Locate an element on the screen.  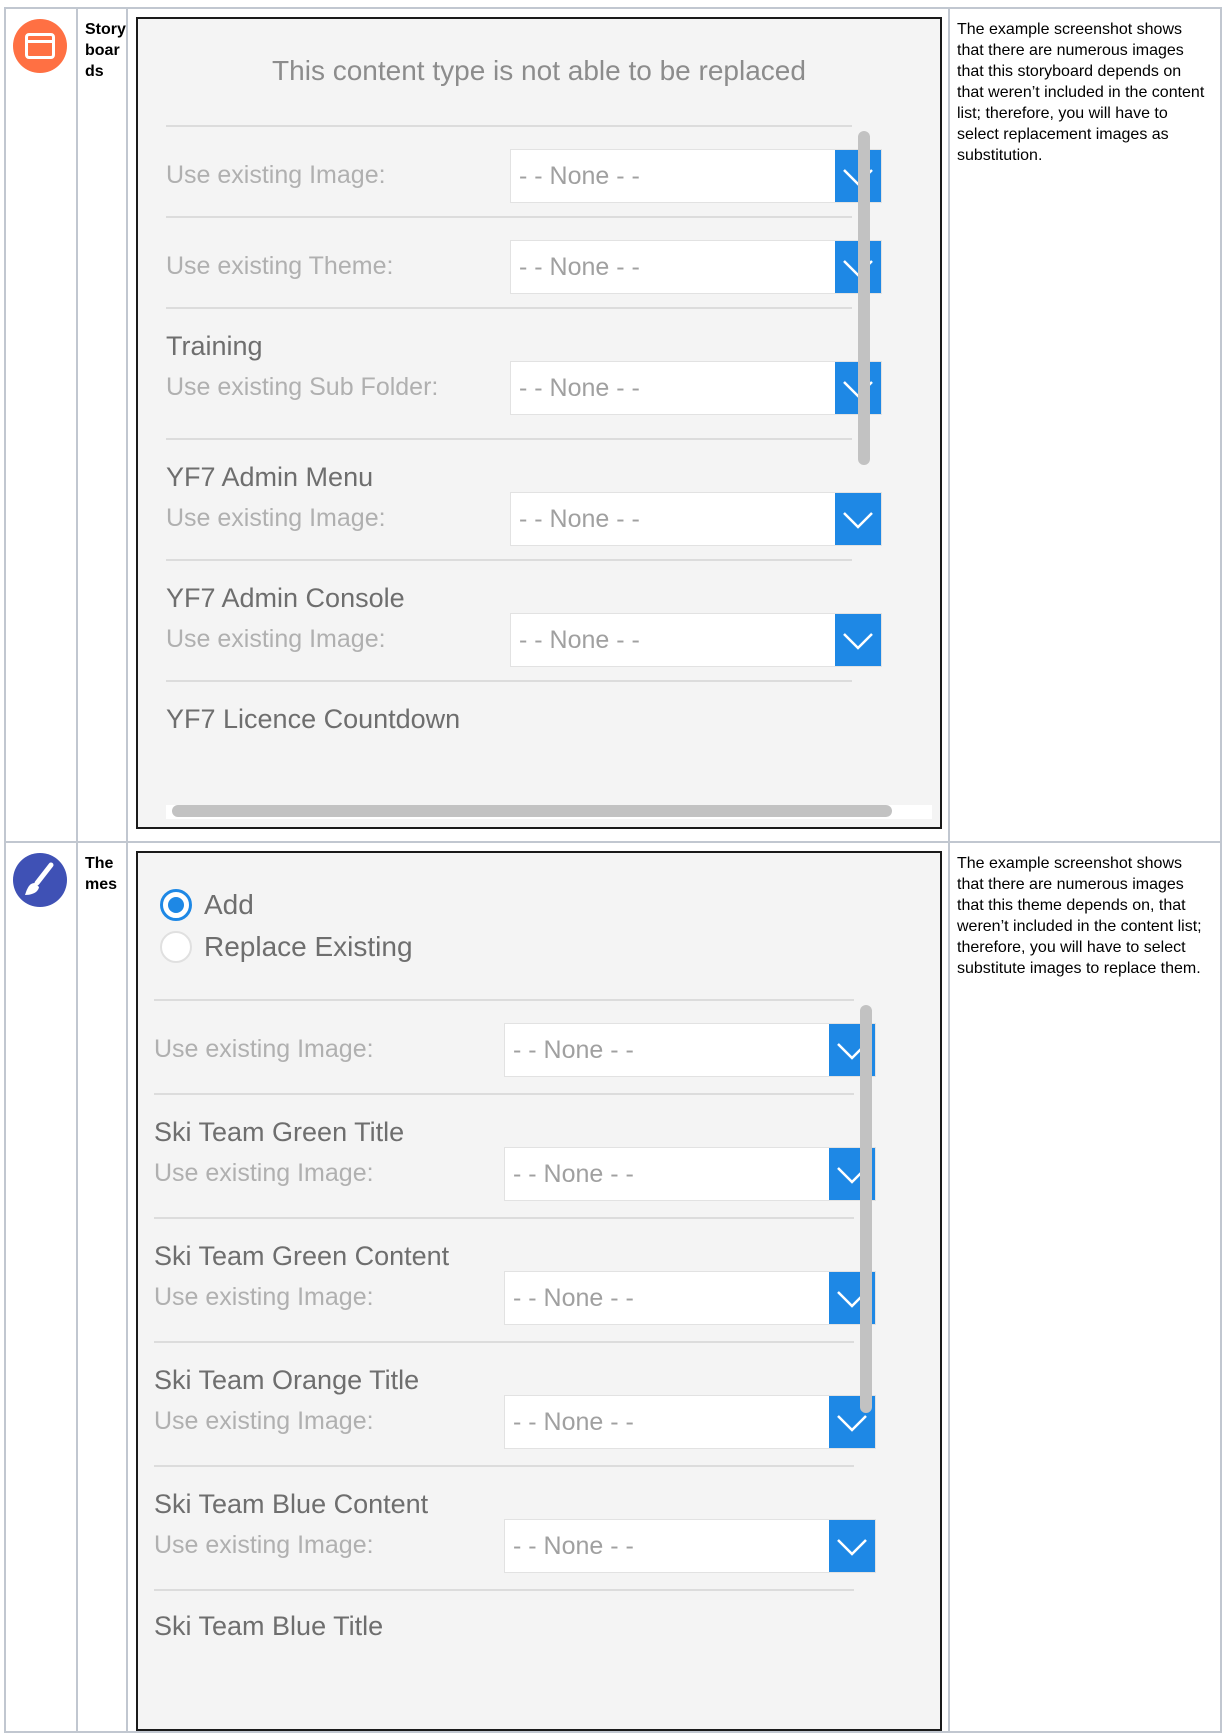
radio-unchecked-icon is located at coordinates (176, 947).